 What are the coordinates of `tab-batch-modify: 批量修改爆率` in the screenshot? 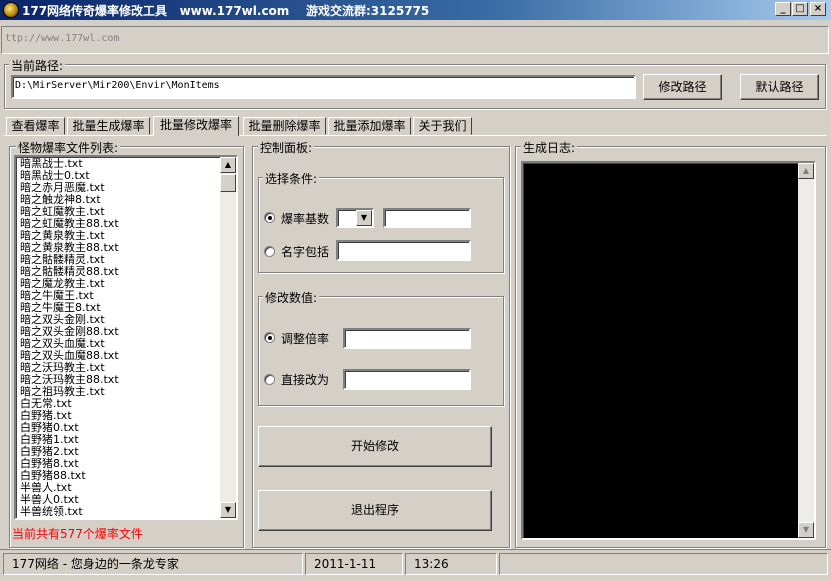 It's located at (196, 126).